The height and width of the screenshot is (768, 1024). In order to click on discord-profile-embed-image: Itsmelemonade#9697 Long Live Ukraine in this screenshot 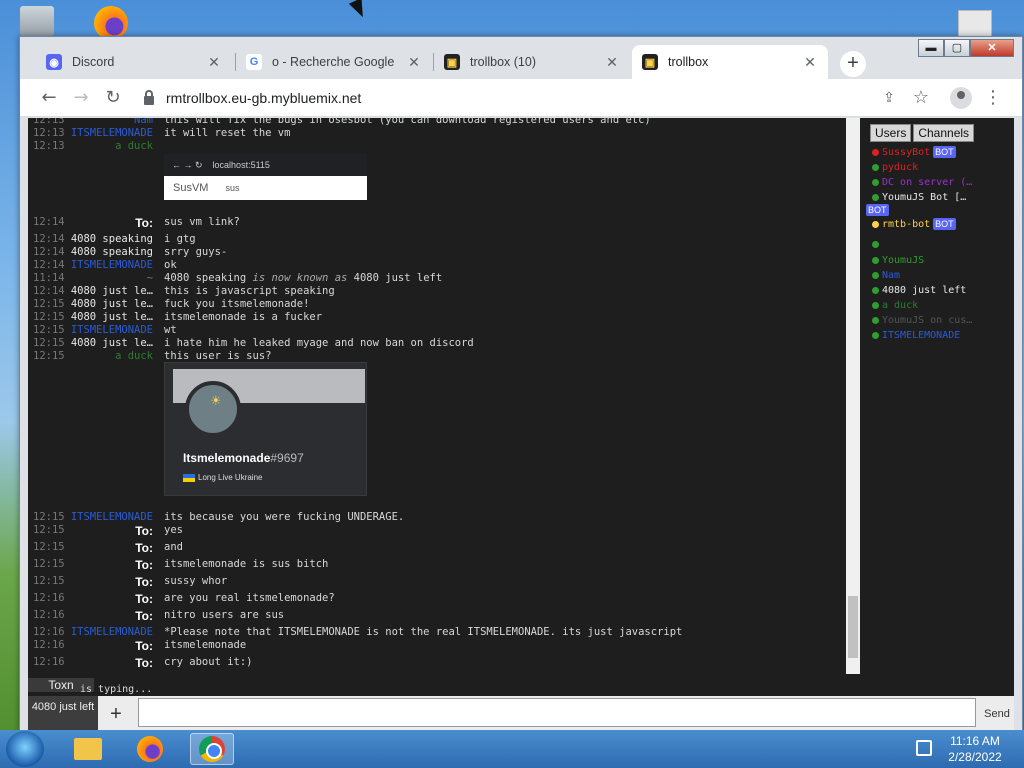, I will do `click(265, 429)`.